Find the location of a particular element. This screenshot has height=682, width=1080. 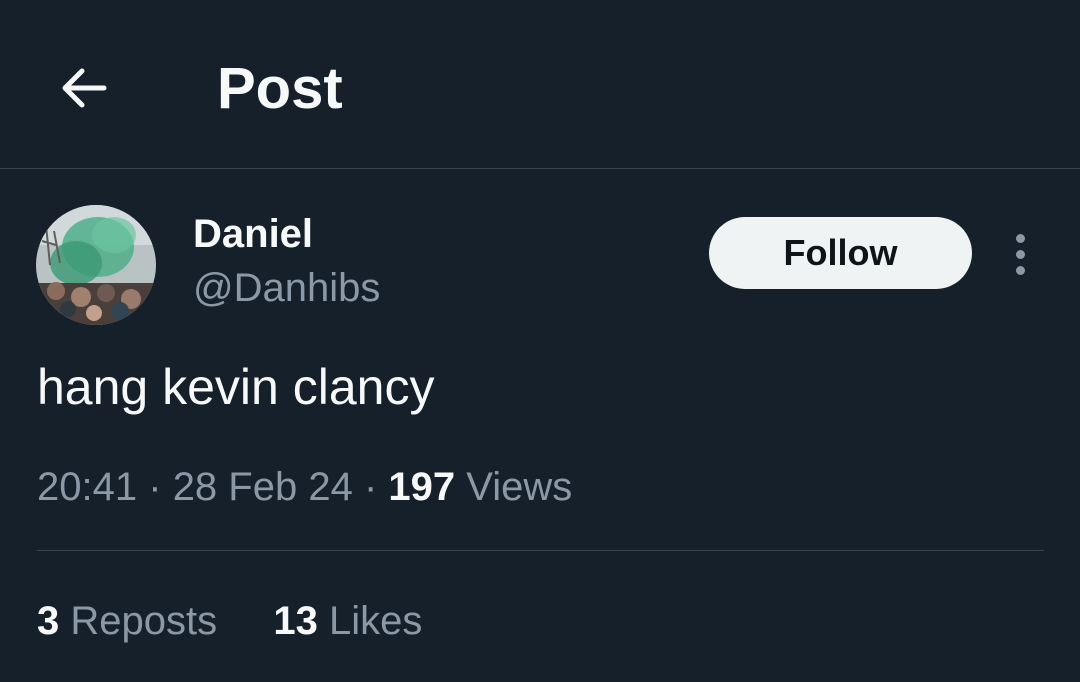

author-display-name: Daniel is located at coordinates (253, 234).